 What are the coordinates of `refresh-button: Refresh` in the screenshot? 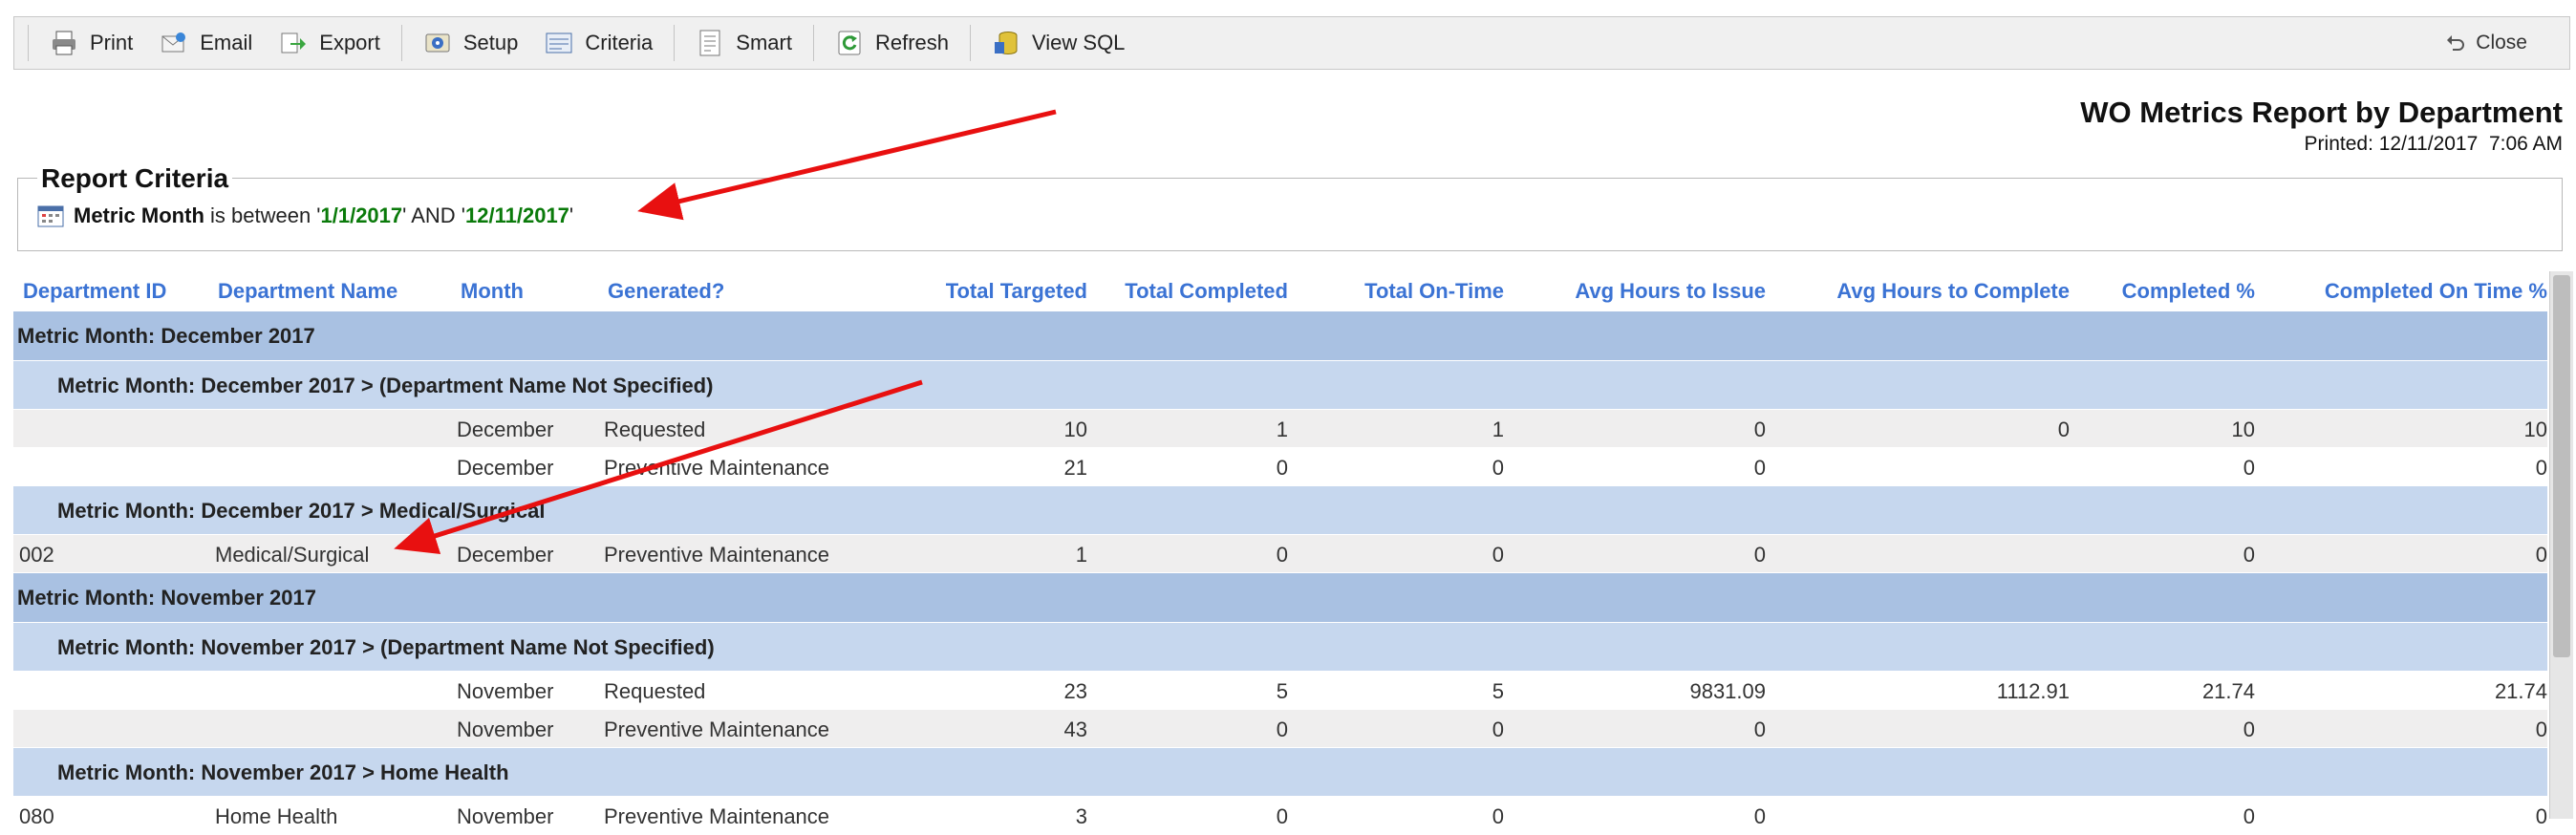 It's located at (892, 43).